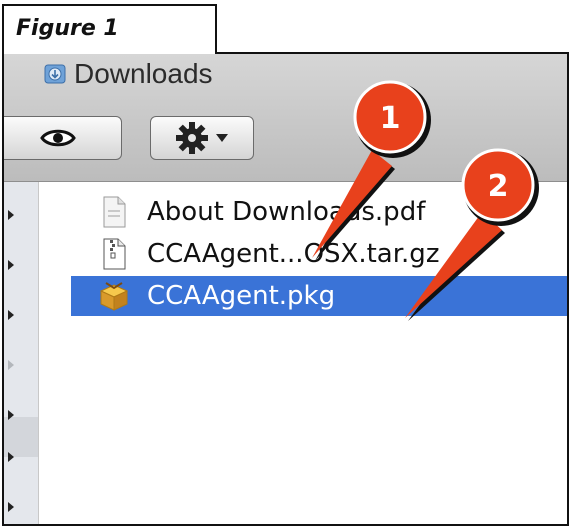 This screenshot has width=573, height=529. Describe the element at coordinates (58, 138) in the screenshot. I see `eye-icon` at that location.